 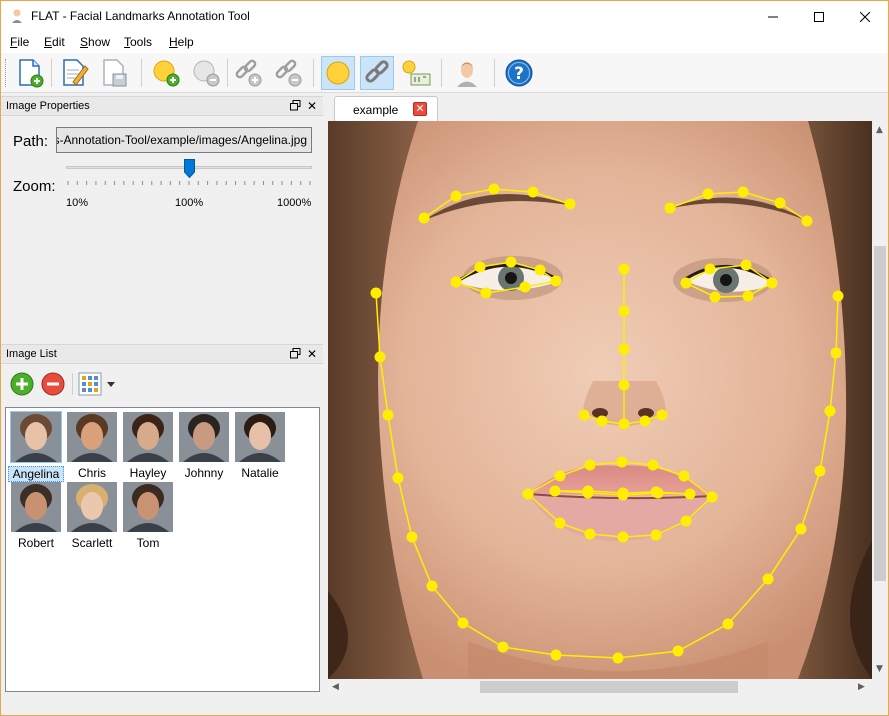 I want to click on fit-face-button, so click(x=467, y=73).